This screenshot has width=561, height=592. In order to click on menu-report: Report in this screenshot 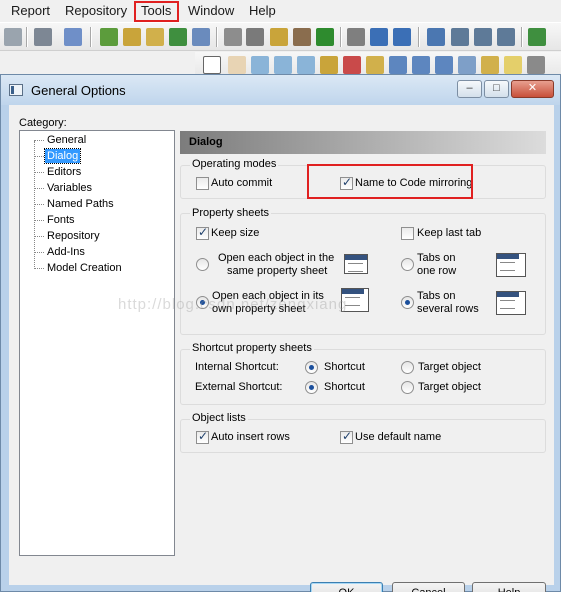, I will do `click(30, 10)`.